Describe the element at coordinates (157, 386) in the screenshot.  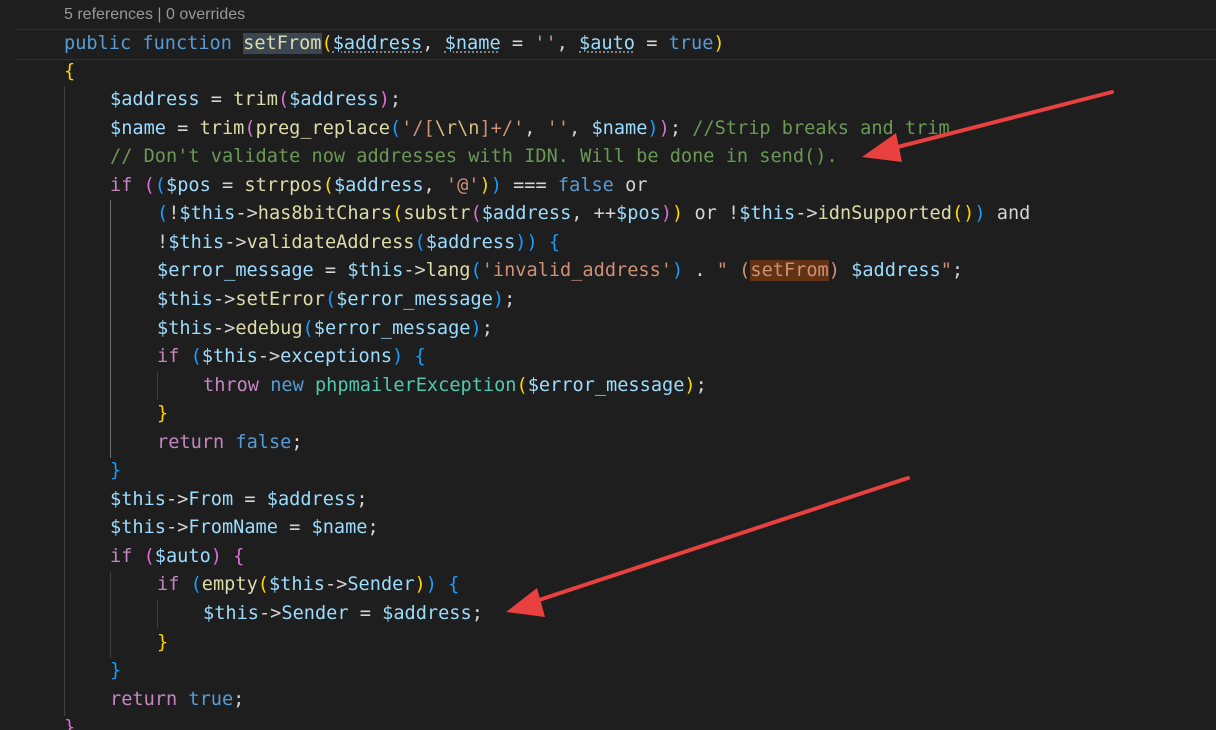
I see `indent-guide-level-3-exceptions` at that location.